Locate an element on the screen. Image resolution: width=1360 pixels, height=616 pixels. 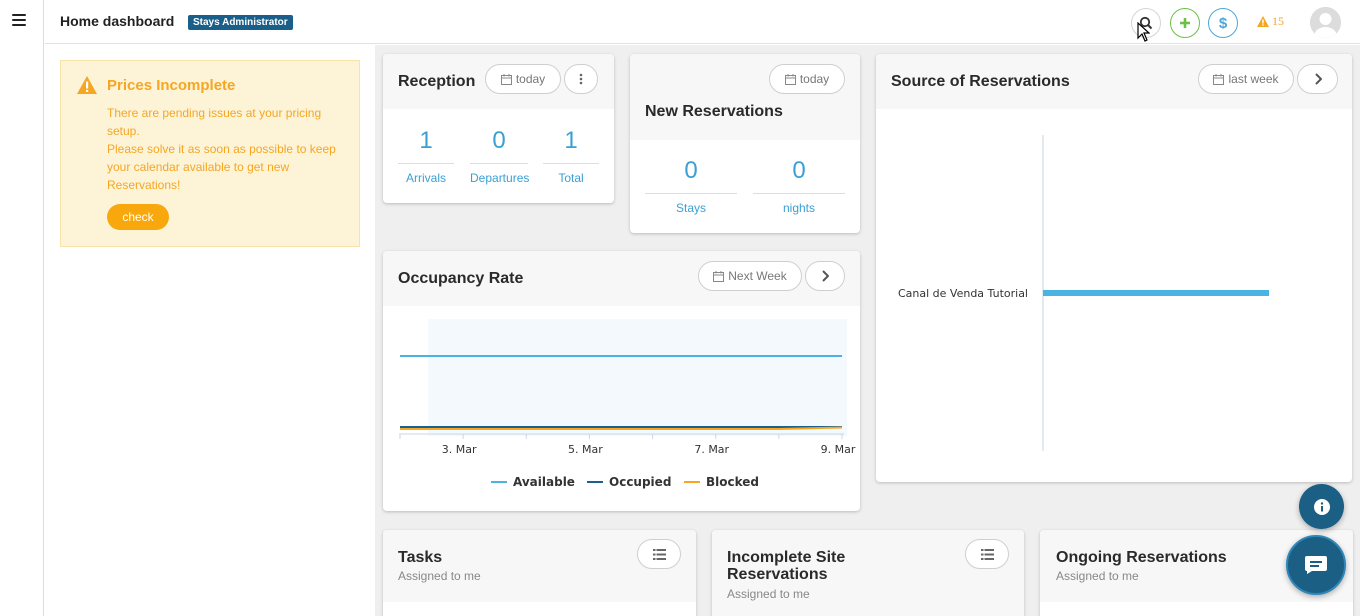
reception-title: Reception is located at coordinates (437, 81).